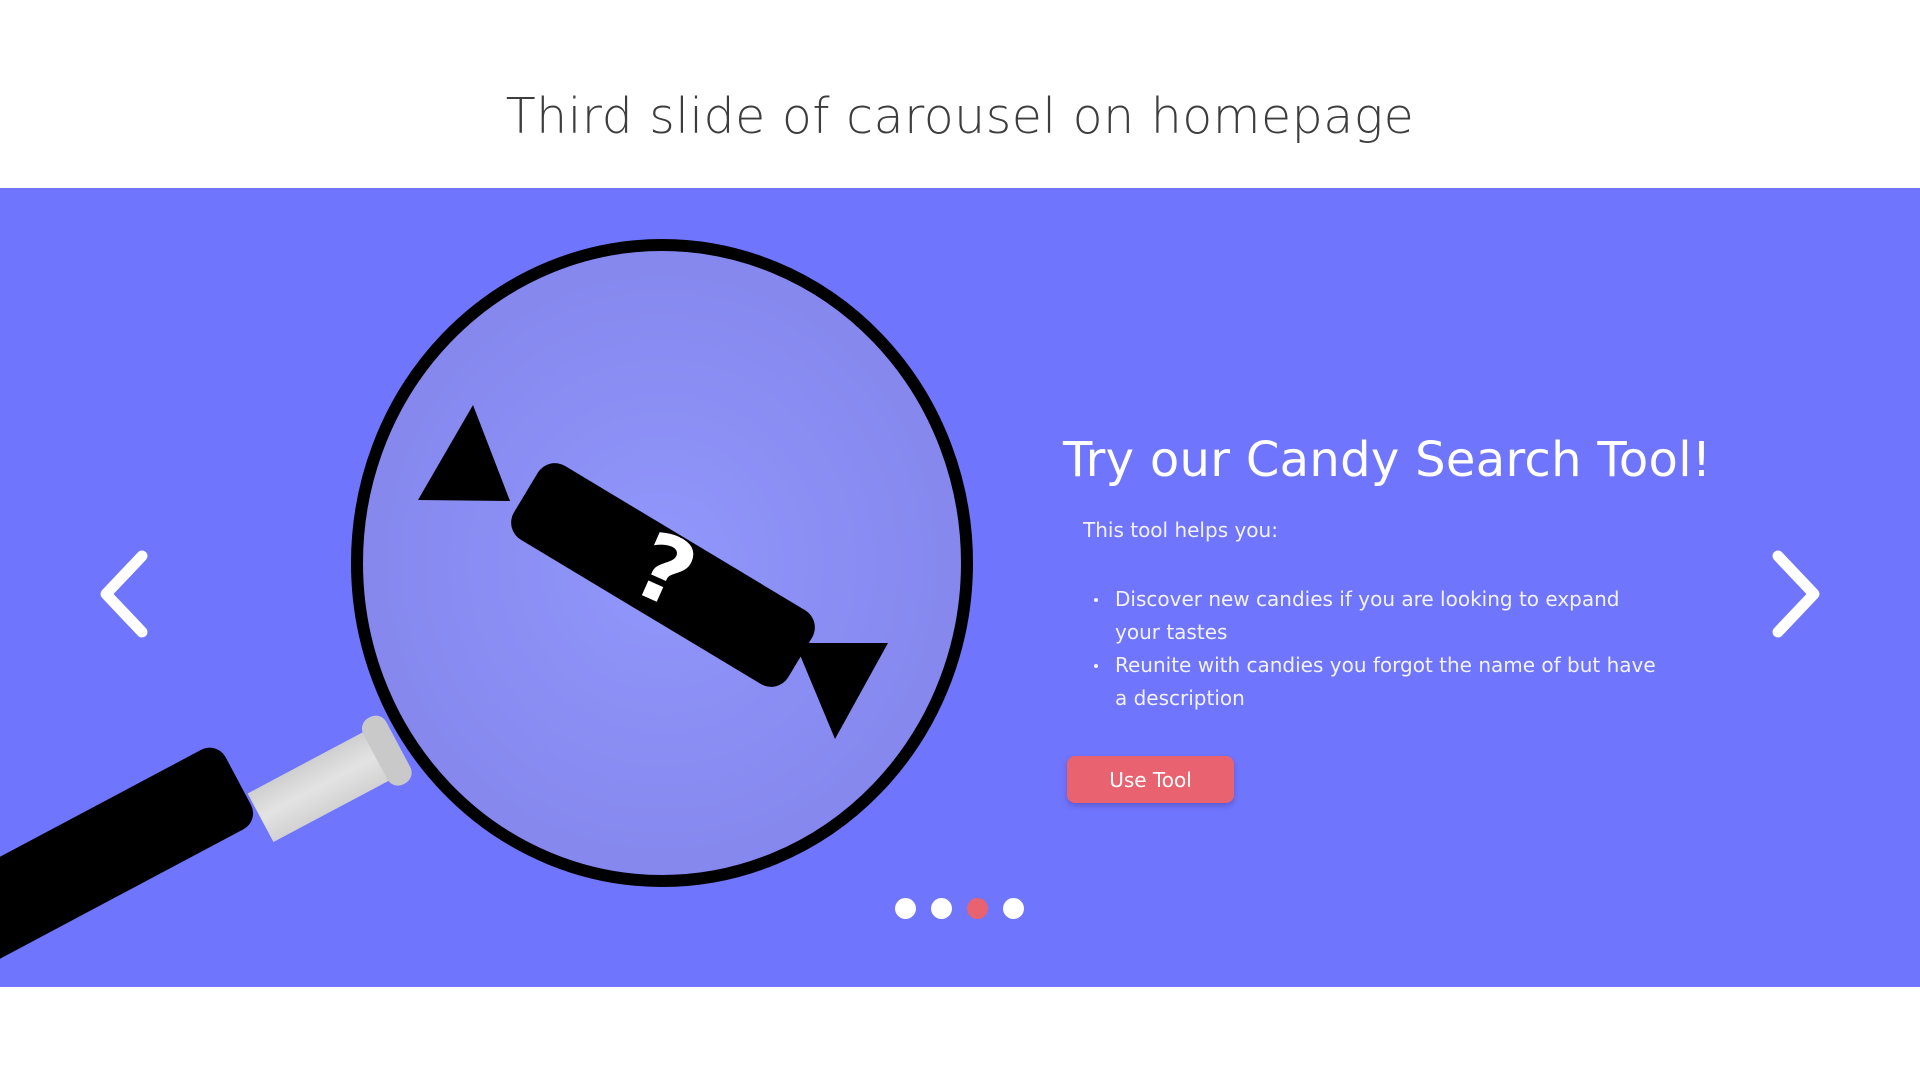 This screenshot has width=1920, height=1080. Describe the element at coordinates (1150, 779) in the screenshot. I see `use-tool-button: Use Tool` at that location.